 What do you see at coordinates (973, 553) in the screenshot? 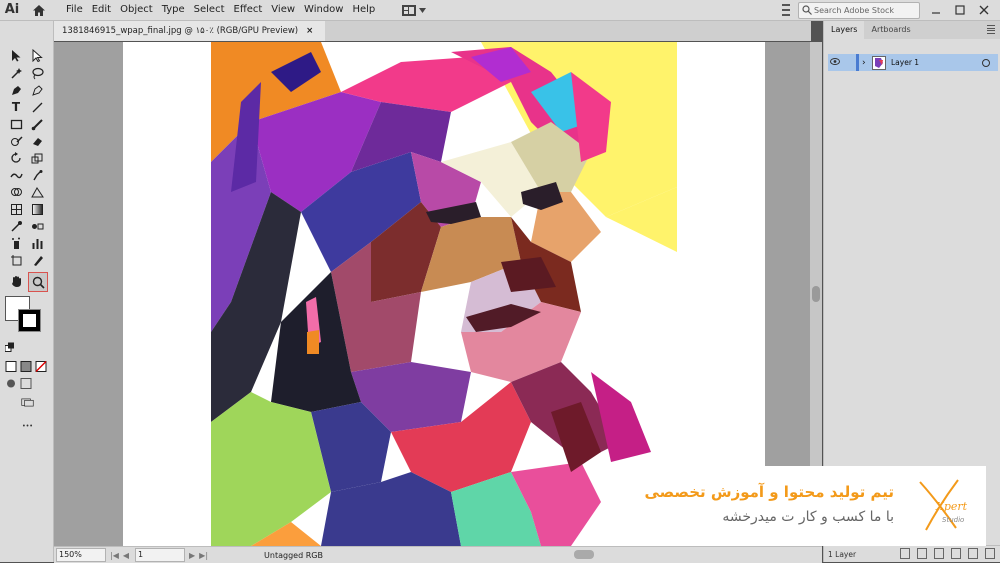
I see `new-layer-icon` at bounding box center [973, 553].